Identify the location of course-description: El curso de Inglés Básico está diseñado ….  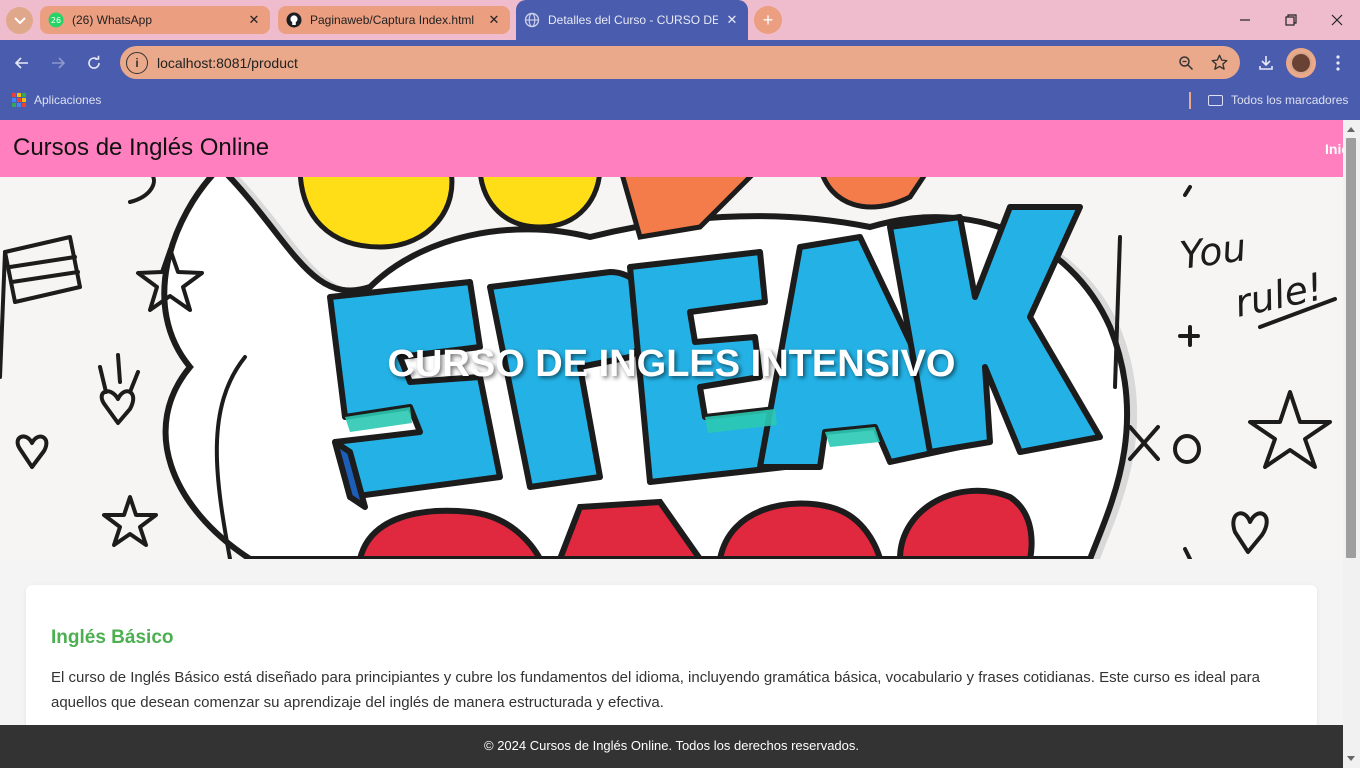
(656, 690).